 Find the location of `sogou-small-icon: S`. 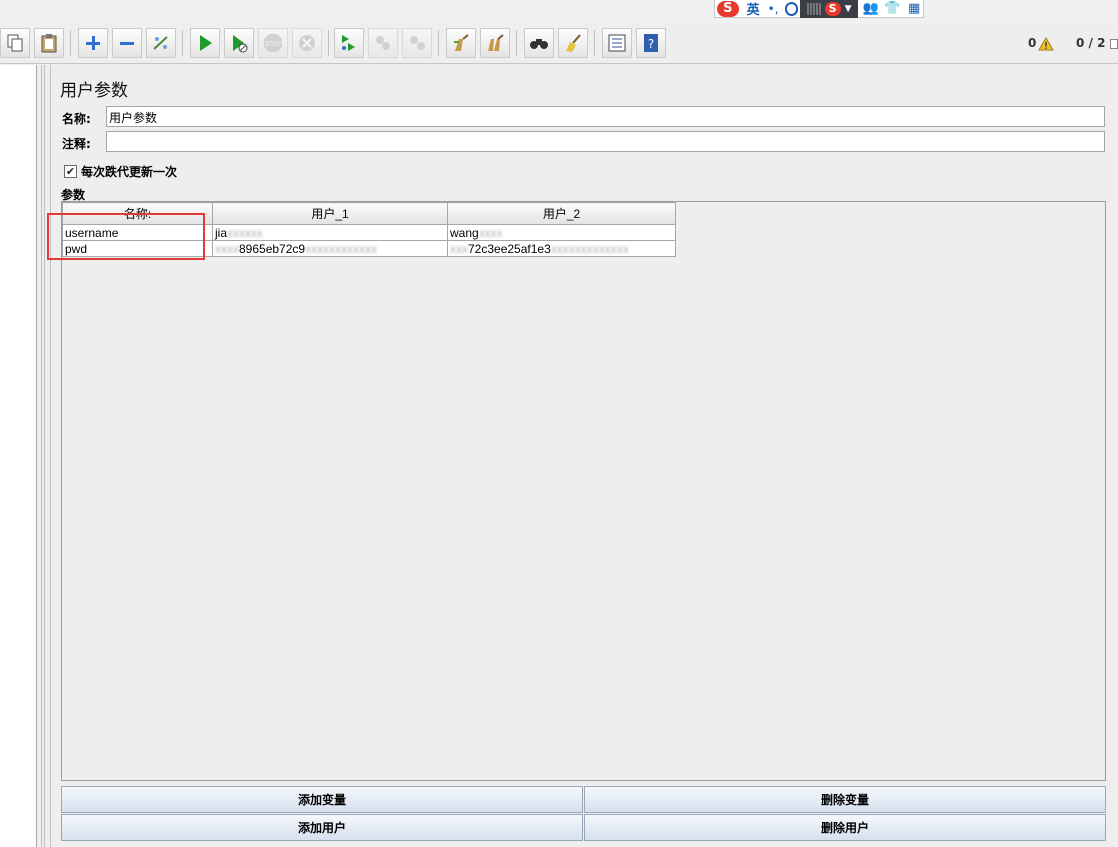

sogou-small-icon: S is located at coordinates (832, 8).